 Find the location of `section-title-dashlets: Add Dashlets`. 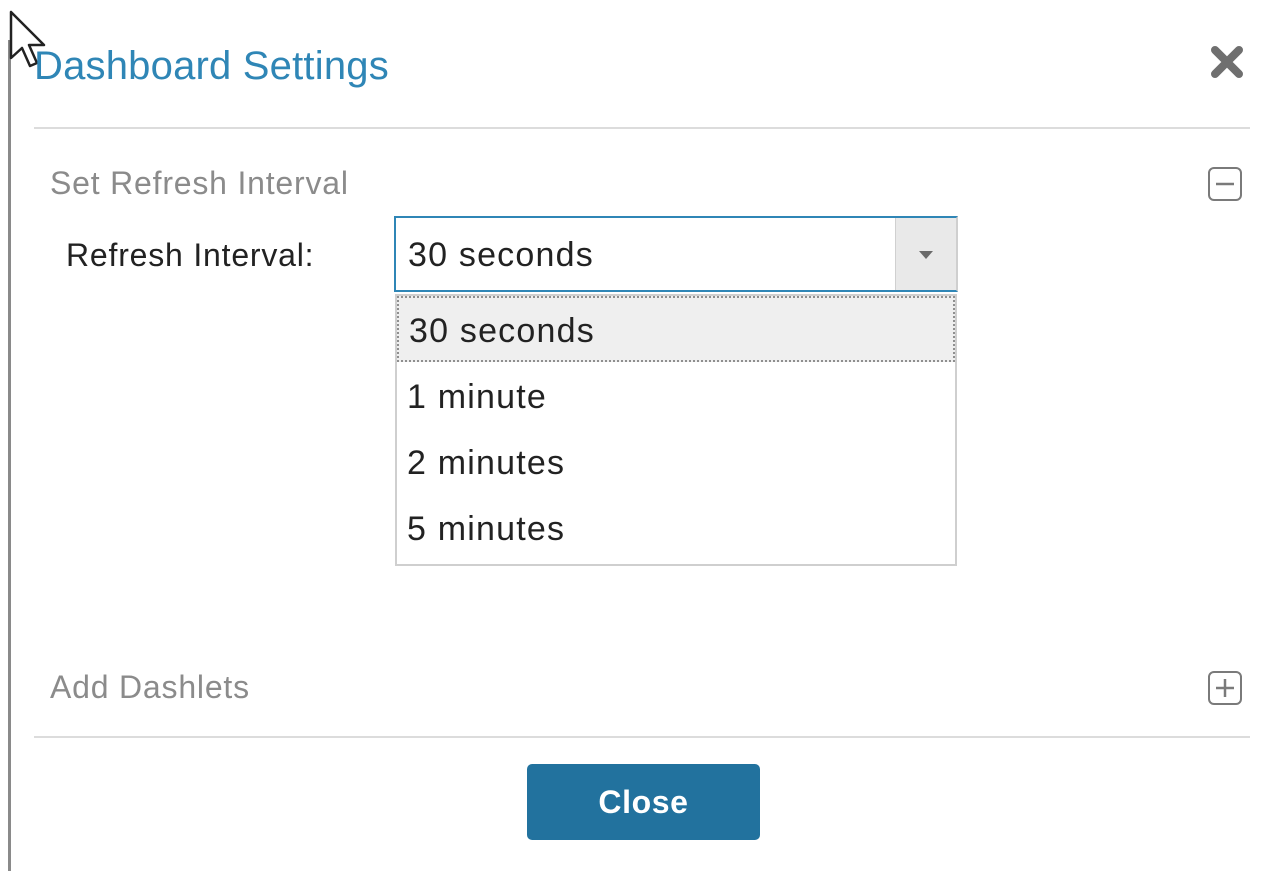

section-title-dashlets: Add Dashlets is located at coordinates (150, 687).